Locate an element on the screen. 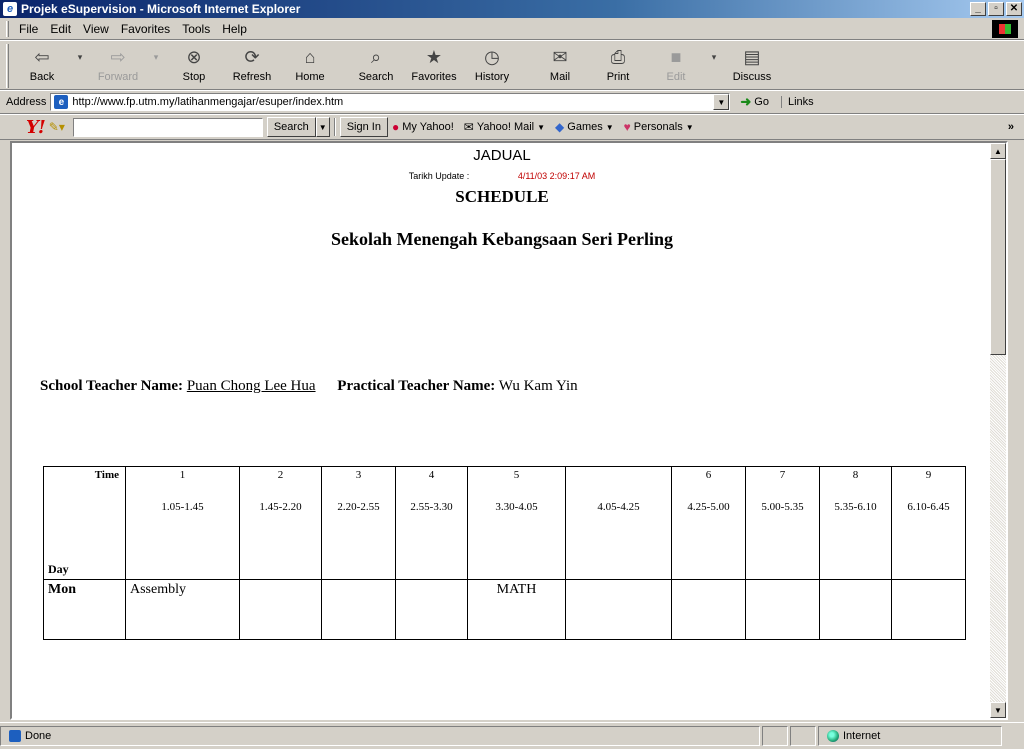 This screenshot has width=1024, height=749. stop-button: ⊗ Stop is located at coordinates (194, 65).